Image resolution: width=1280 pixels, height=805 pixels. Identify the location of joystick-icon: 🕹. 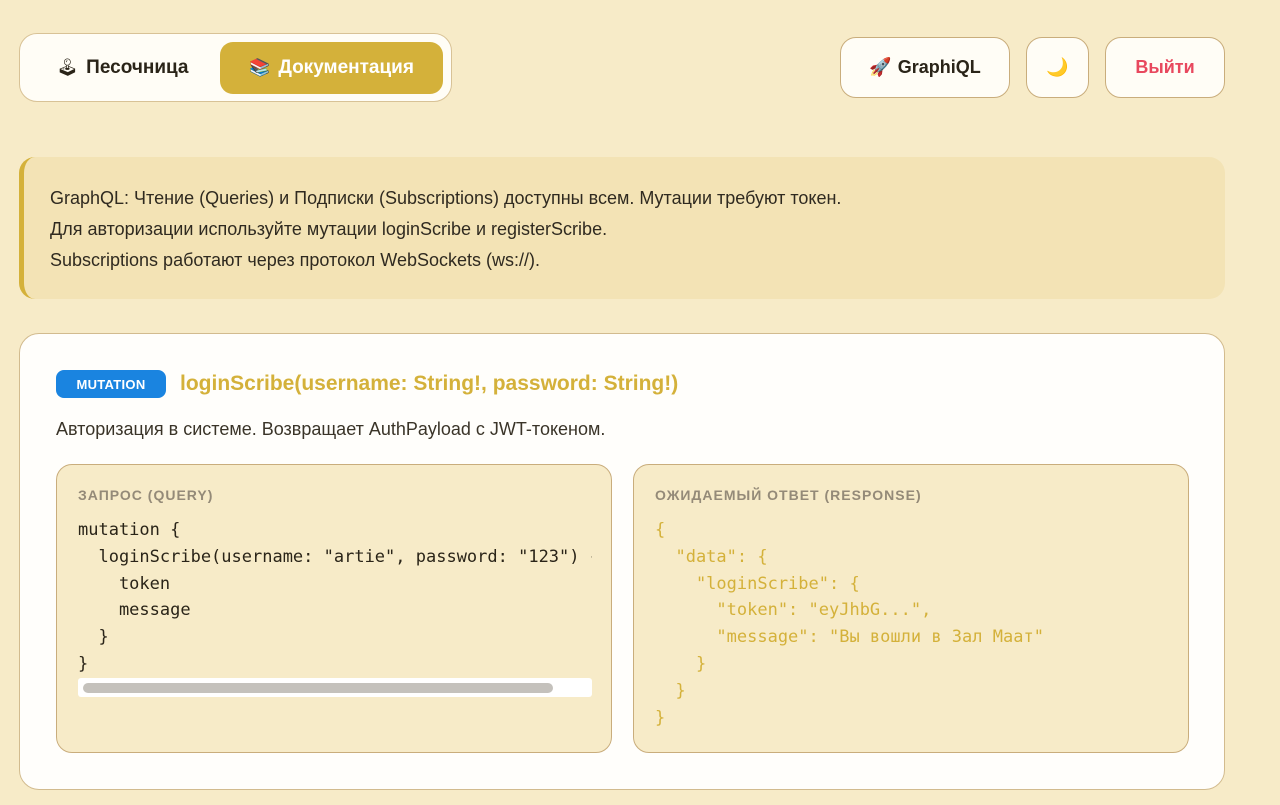
(67, 67).